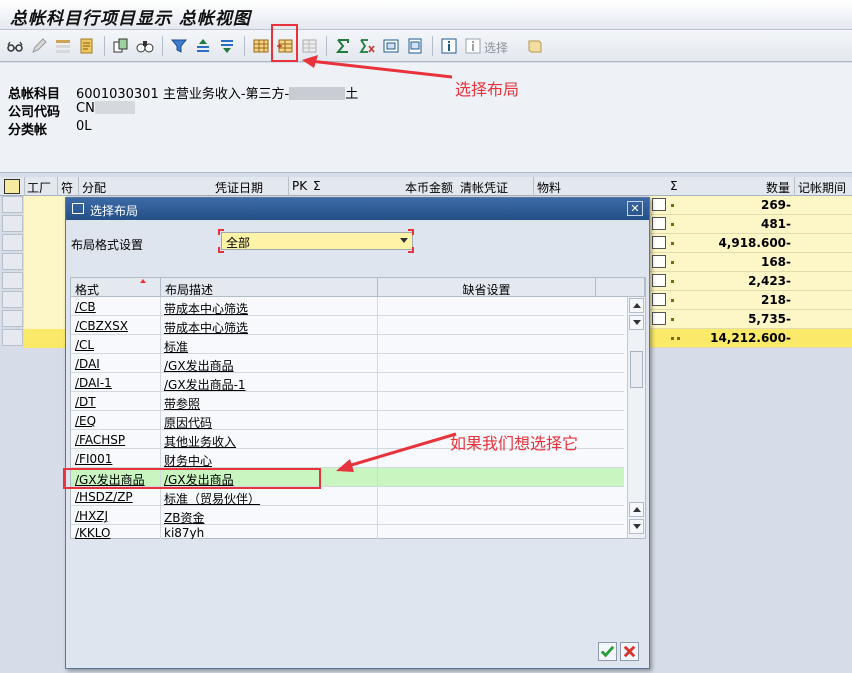  I want to click on col-local-amount: 本币金额, so click(429, 187).